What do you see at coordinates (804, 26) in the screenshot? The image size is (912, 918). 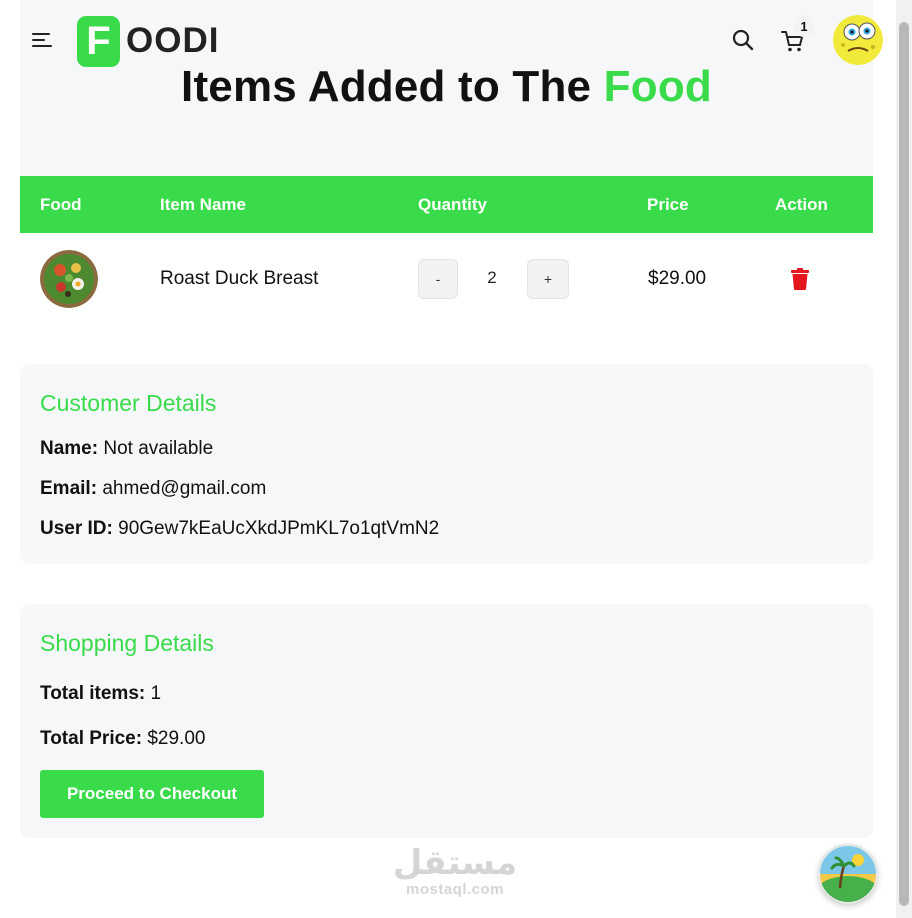 I see `cart-count-badge: 1` at bounding box center [804, 26].